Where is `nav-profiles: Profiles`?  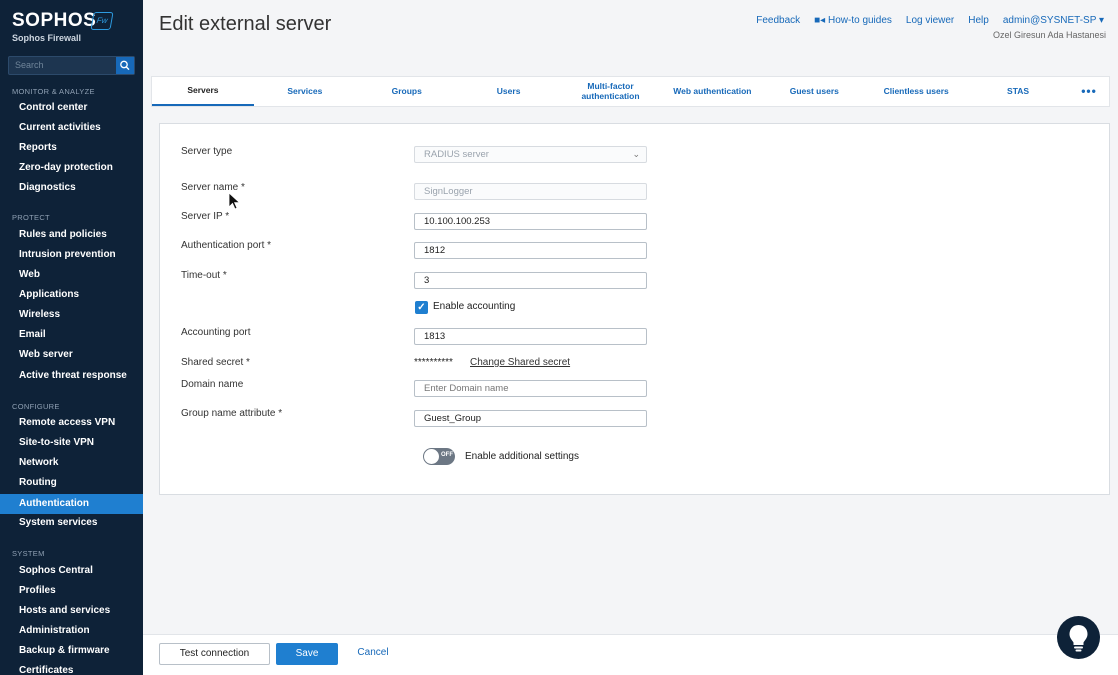 nav-profiles: Profiles is located at coordinates (71, 591).